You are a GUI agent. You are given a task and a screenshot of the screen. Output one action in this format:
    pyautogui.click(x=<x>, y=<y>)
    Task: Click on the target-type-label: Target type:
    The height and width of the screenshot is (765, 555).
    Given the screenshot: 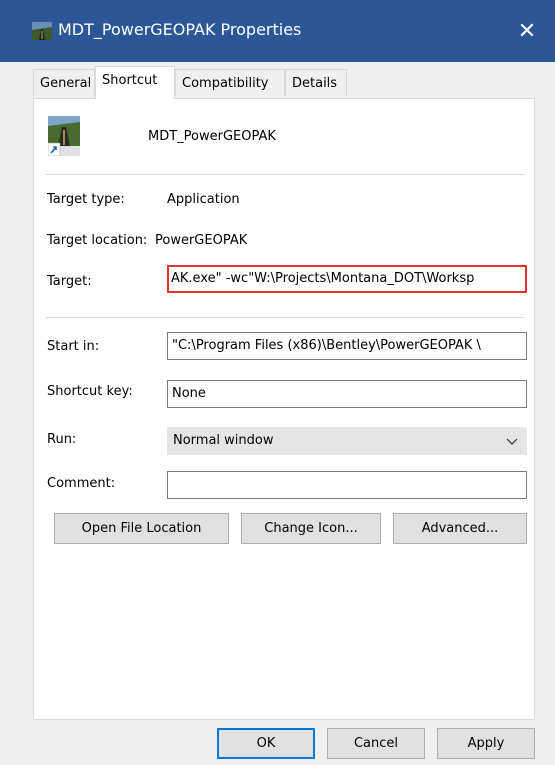 What is the action you would take?
    pyautogui.click(x=86, y=199)
    